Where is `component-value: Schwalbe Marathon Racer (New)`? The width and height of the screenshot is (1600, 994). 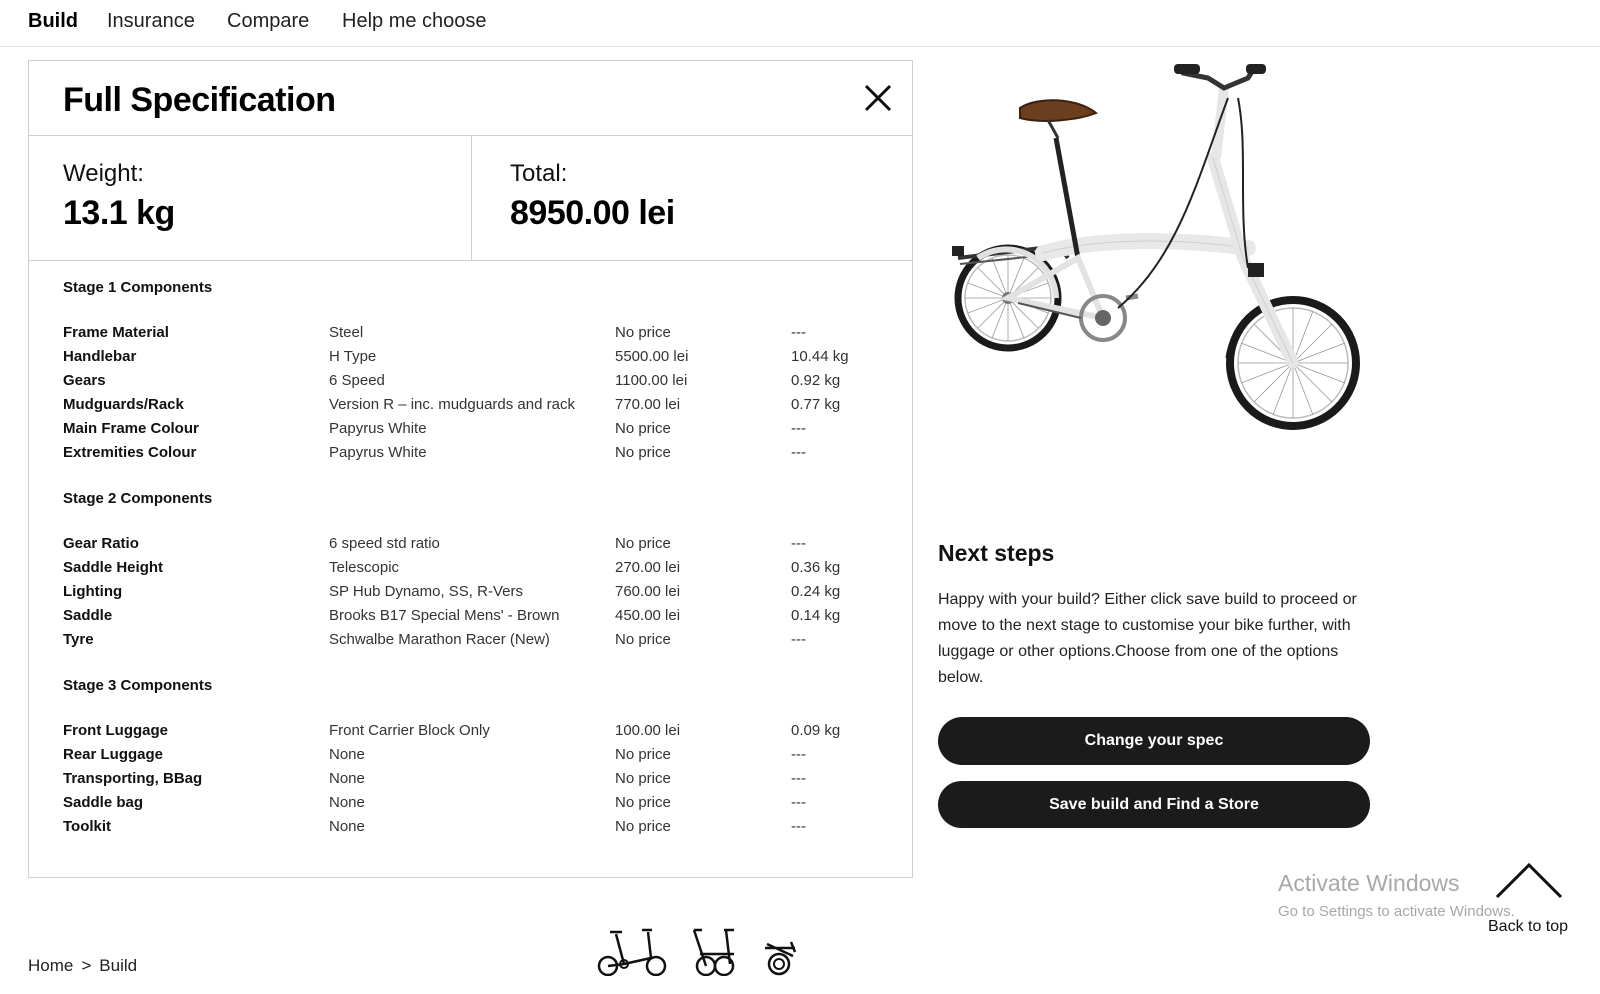 component-value: Schwalbe Marathon Racer (New) is located at coordinates (439, 639).